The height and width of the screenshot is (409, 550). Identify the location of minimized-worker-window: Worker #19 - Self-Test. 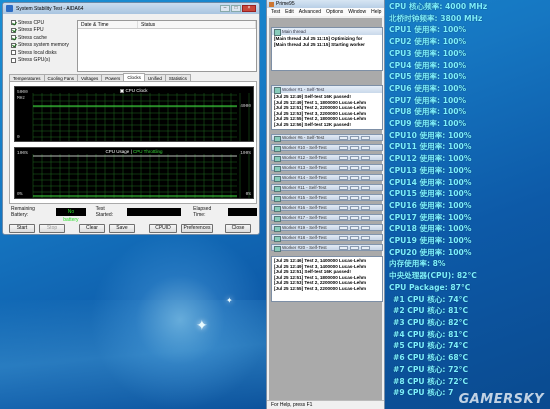
(327, 228).